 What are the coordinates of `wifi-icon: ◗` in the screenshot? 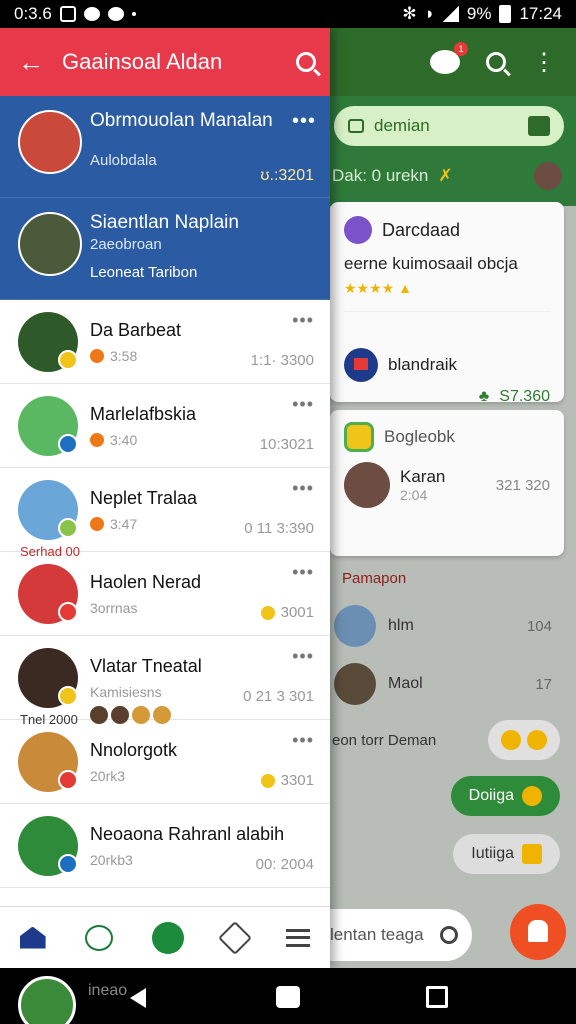 It's located at (429, 13).